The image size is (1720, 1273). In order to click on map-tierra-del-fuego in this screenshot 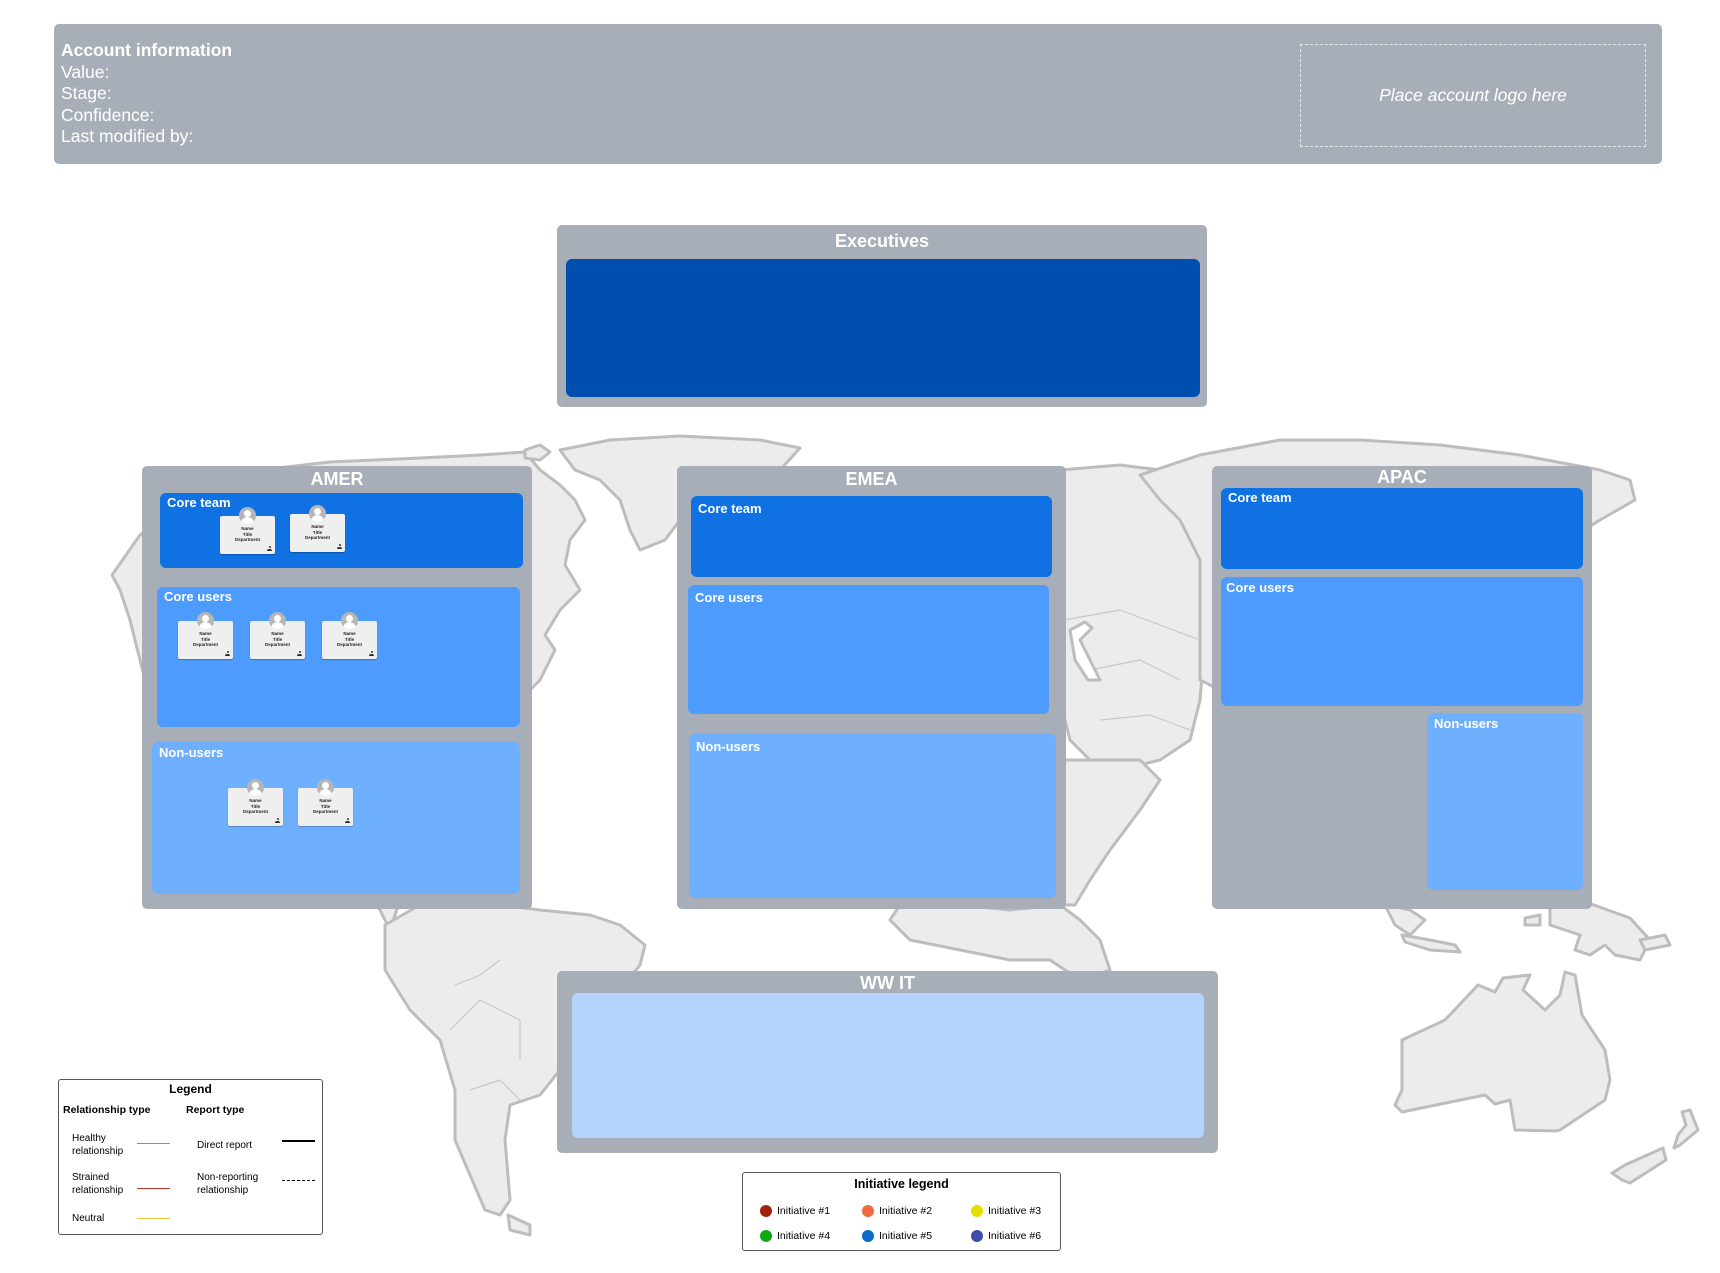, I will do `click(519, 1225)`.